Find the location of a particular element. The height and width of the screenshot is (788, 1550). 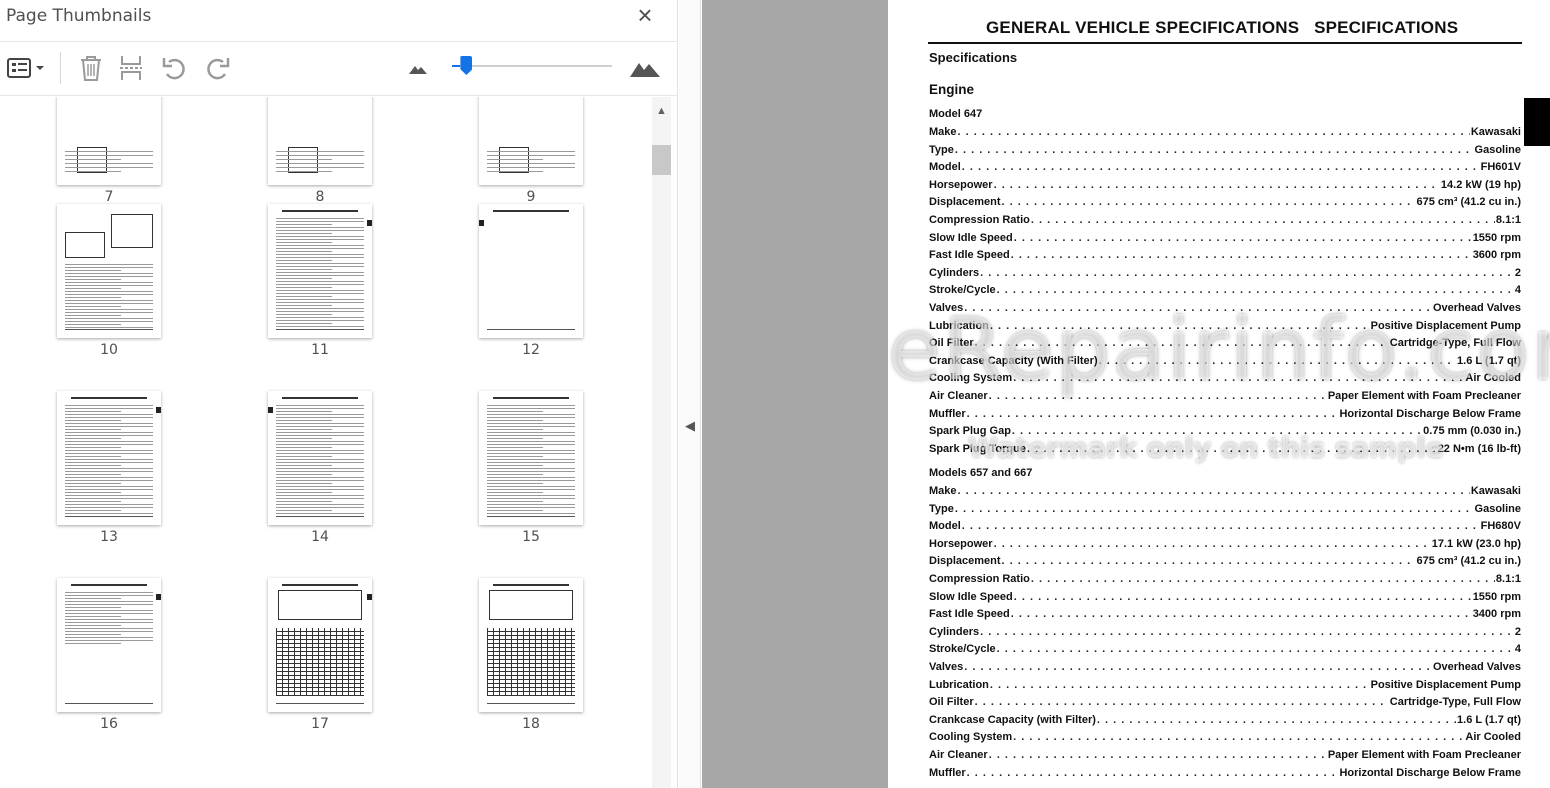

spec-row: Muffler Horizontal Discharge Below Frame is located at coordinates (1225, 775).